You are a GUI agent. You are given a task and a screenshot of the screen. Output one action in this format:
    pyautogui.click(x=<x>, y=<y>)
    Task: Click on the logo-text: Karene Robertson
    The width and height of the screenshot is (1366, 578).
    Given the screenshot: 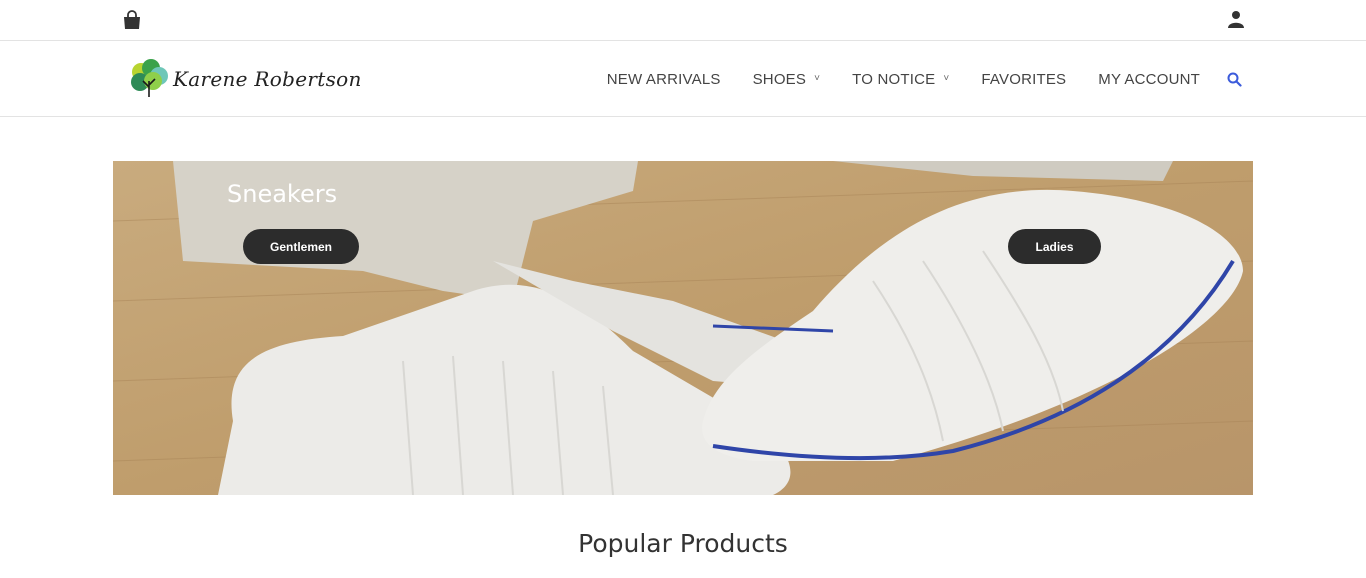 What is the action you would take?
    pyautogui.click(x=267, y=79)
    